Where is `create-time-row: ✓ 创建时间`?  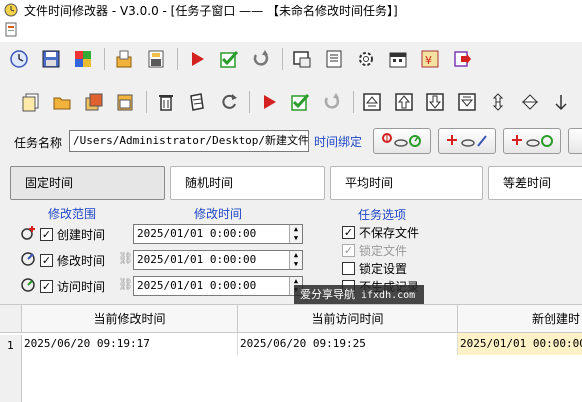
create-time-row: ✓ 创建时间 is located at coordinates (62, 234).